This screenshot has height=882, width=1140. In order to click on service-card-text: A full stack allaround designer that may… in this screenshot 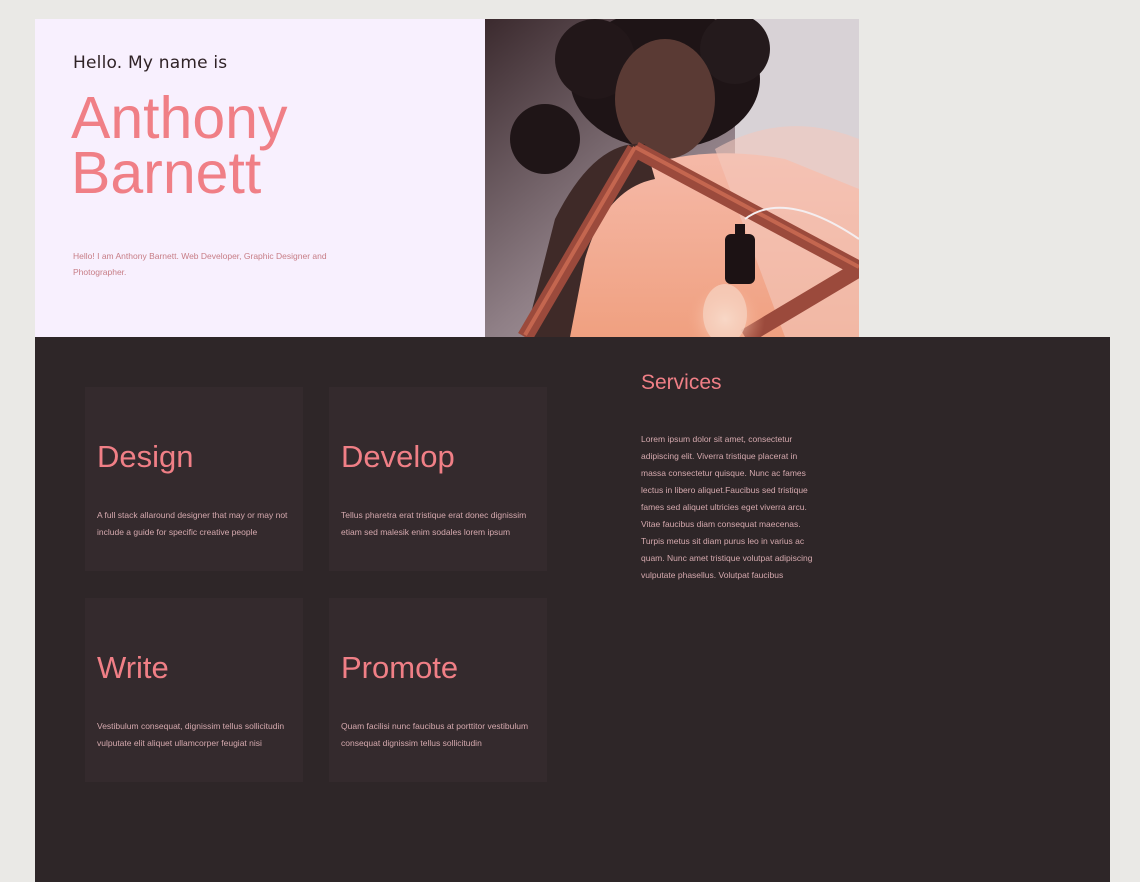, I will do `click(192, 523)`.